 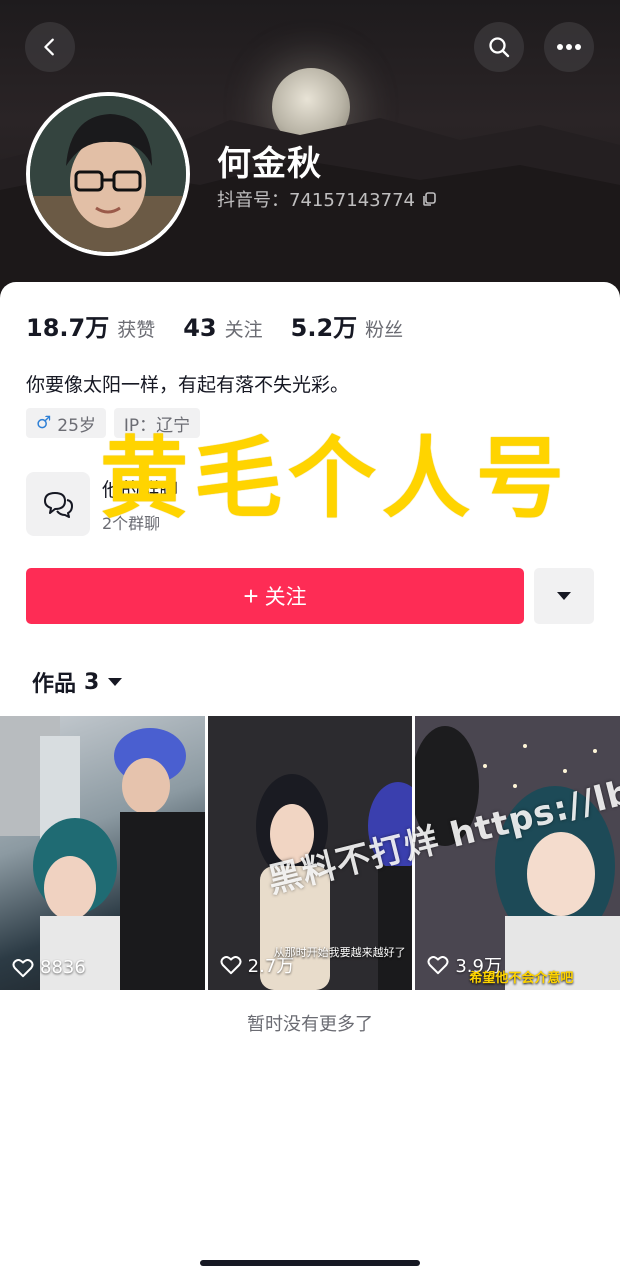 I want to click on tab-works-count: 3, so click(x=92, y=682).